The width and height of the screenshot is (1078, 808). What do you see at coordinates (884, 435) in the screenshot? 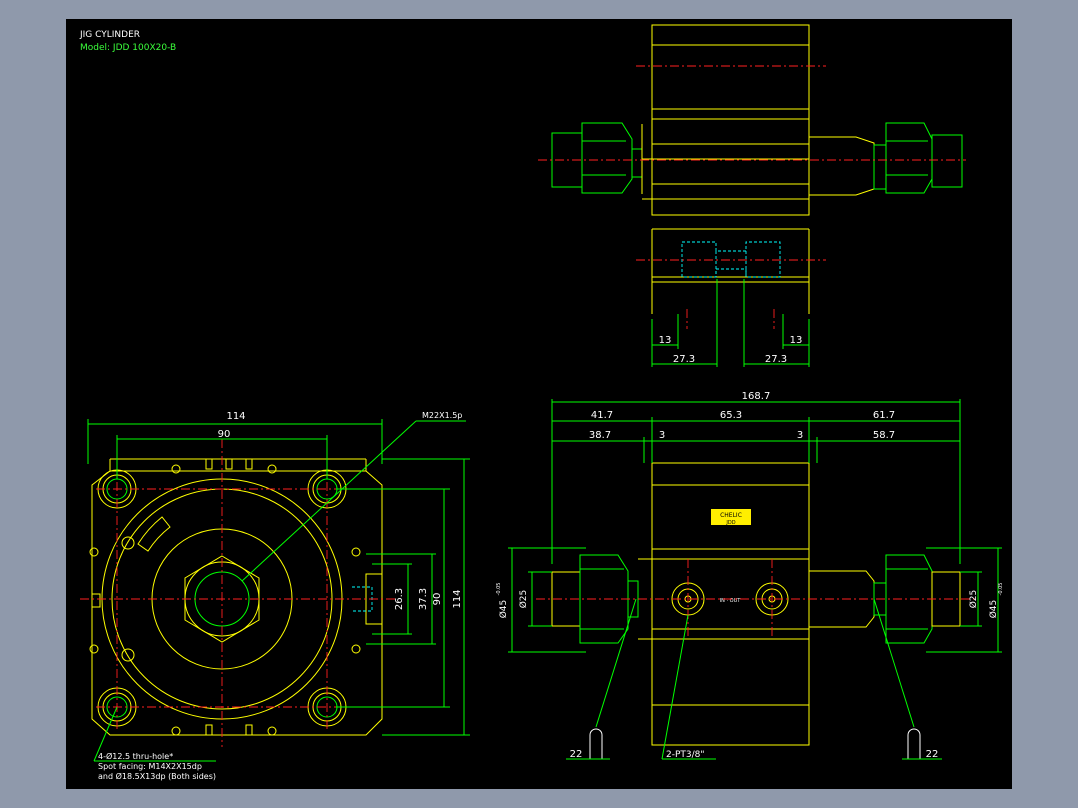
I see `dim-side-right2: 58.7` at bounding box center [884, 435].